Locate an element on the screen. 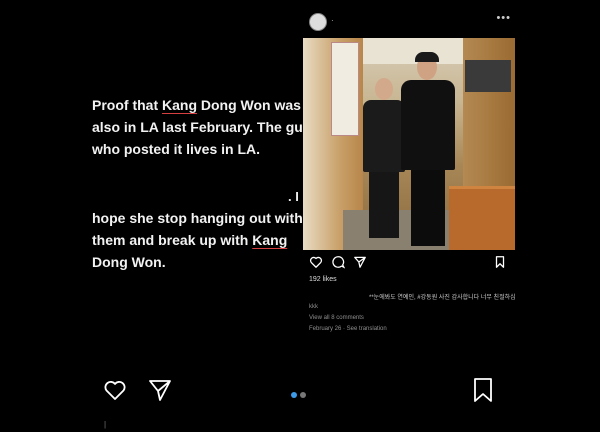 This screenshot has height=432, width=600. post-actions is located at coordinates (409, 262).